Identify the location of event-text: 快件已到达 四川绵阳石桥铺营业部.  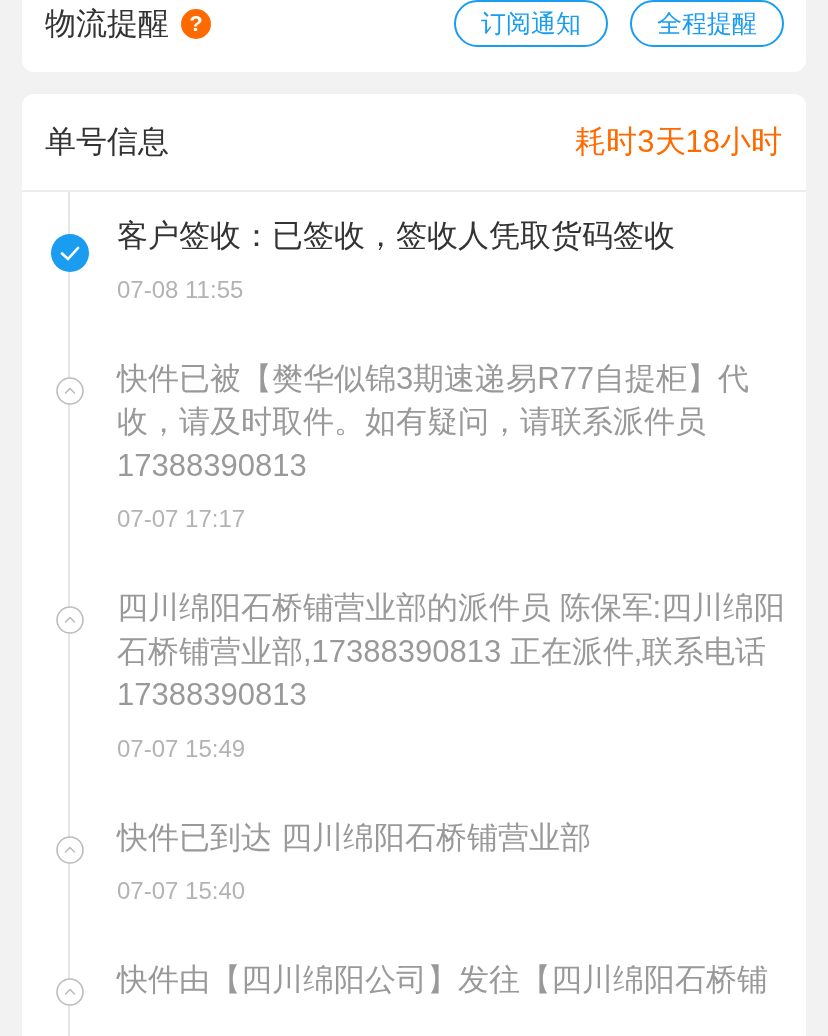
(354, 837).